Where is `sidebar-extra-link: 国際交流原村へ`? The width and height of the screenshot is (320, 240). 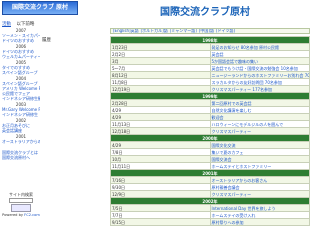 sidebar-extra-link: 国際交流原村へ is located at coordinates (21, 157).